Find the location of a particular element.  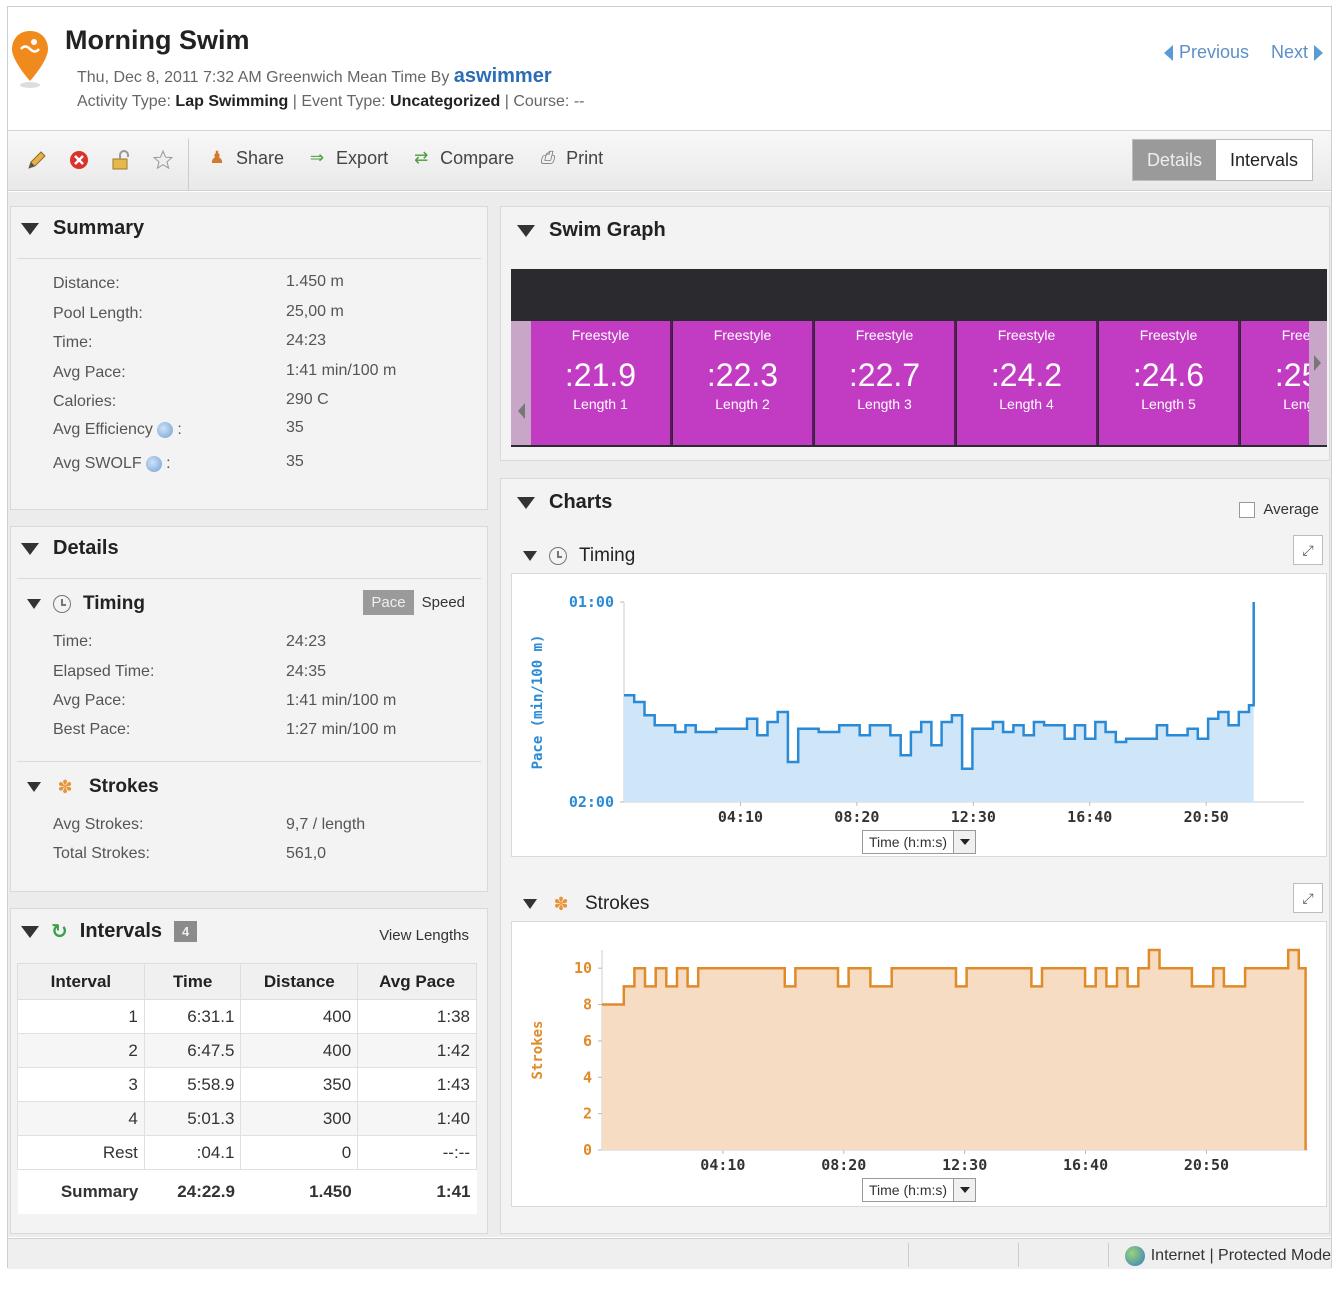

strokes-subheader: ✽ Strokes is located at coordinates (93, 787).